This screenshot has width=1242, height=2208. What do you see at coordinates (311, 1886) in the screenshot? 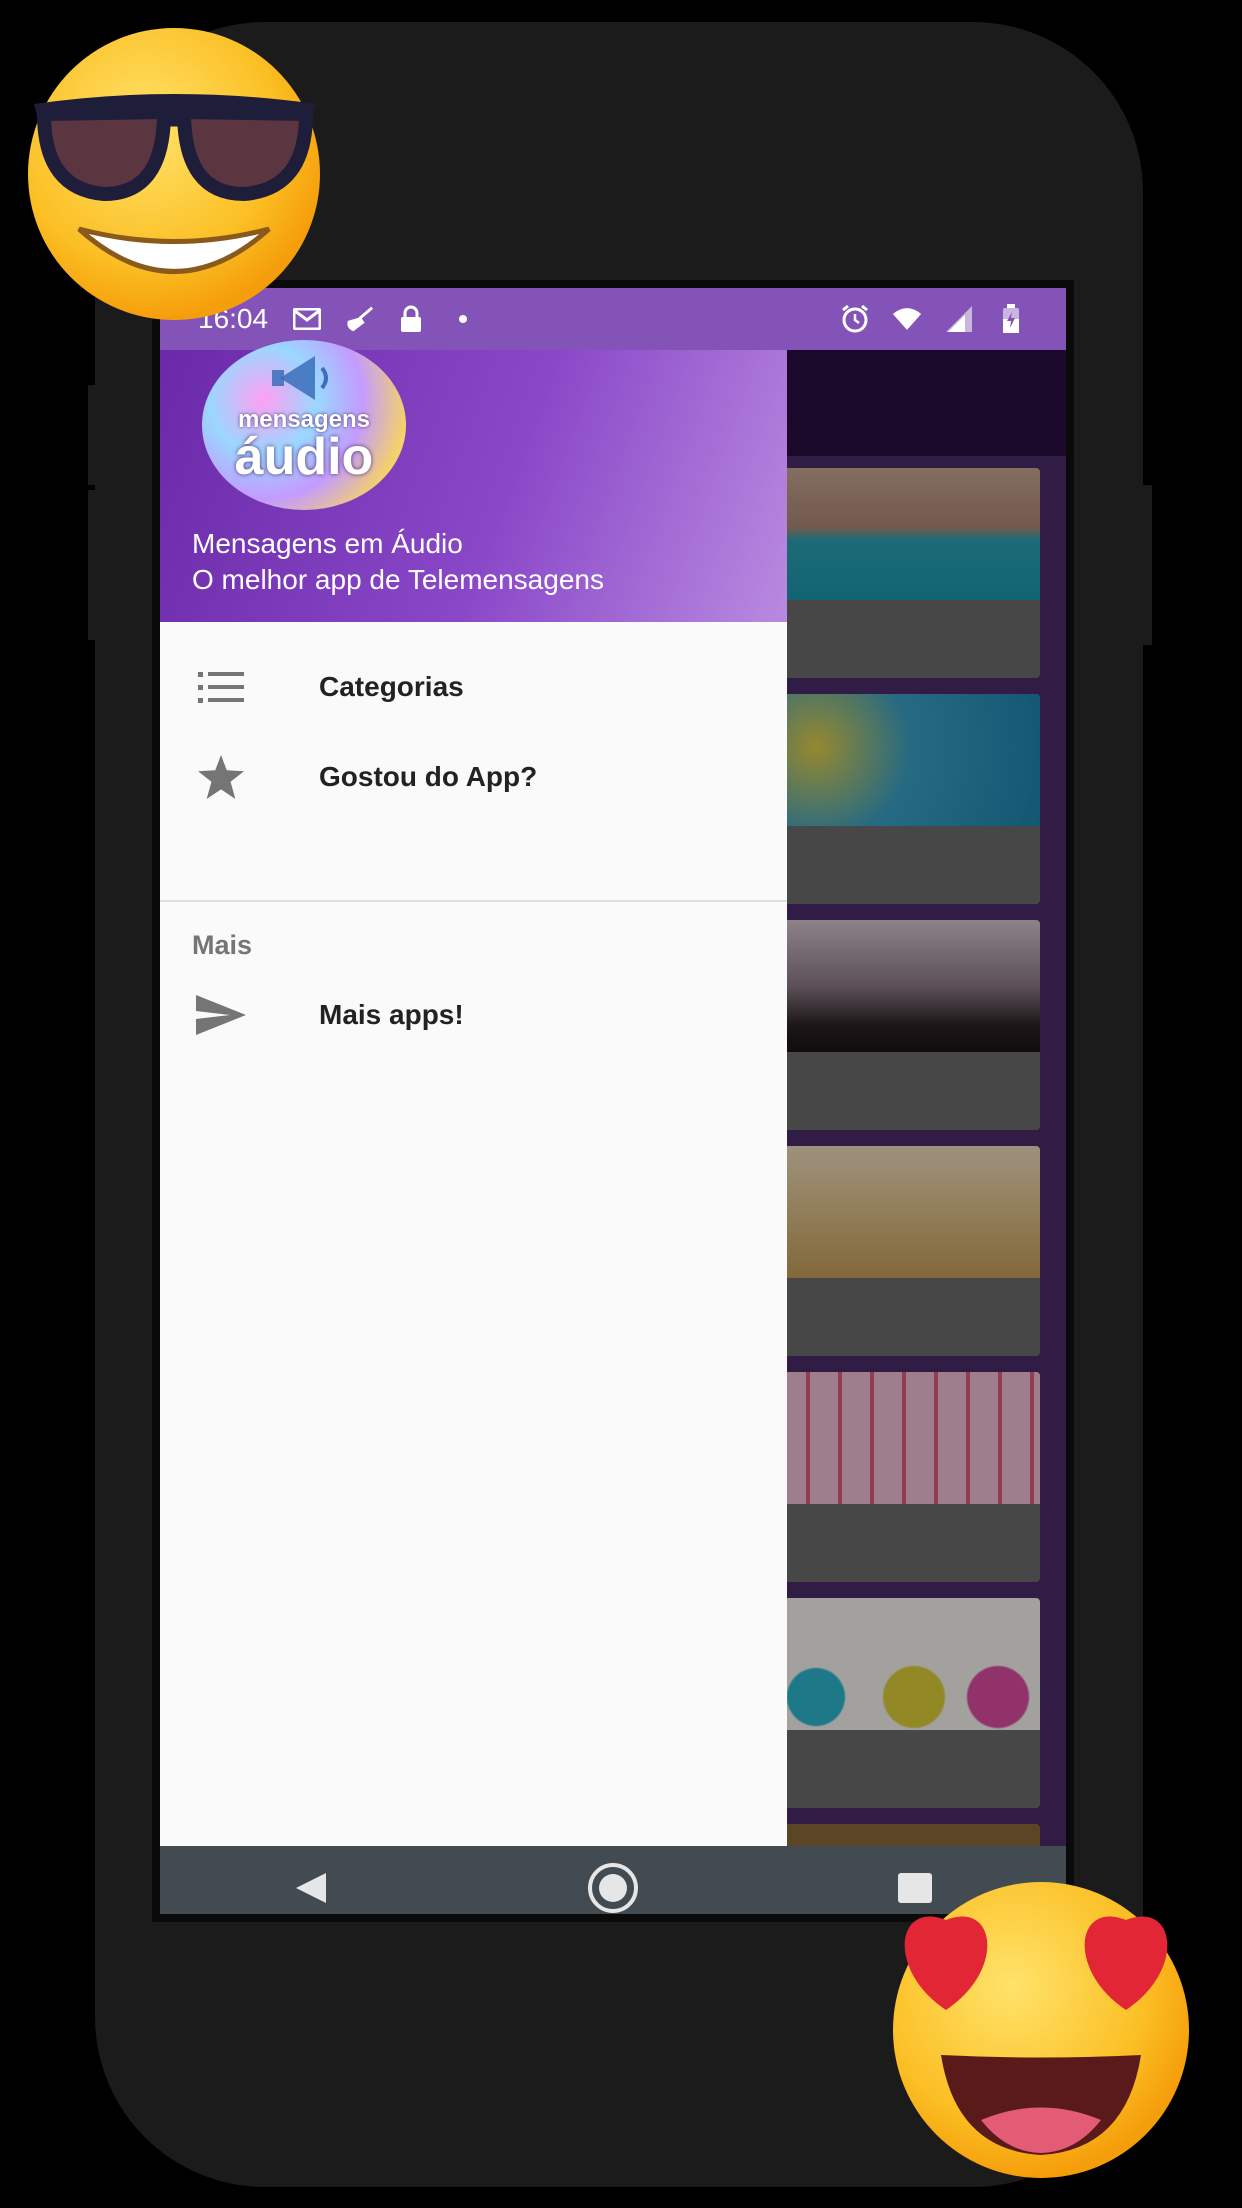
I see `back-icon` at bounding box center [311, 1886].